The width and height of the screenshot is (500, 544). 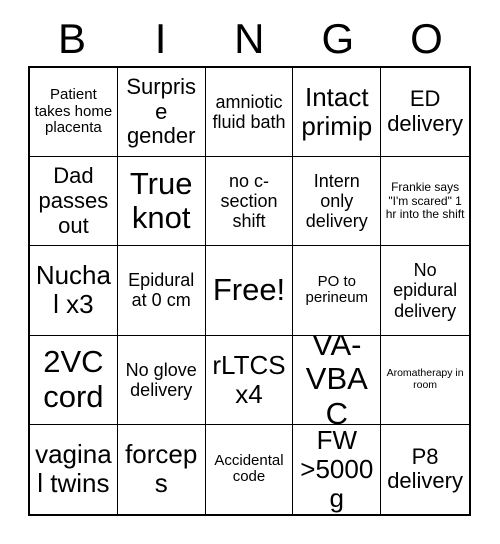 I want to click on bingo-cell-o5: P8 delivery, so click(x=425, y=469).